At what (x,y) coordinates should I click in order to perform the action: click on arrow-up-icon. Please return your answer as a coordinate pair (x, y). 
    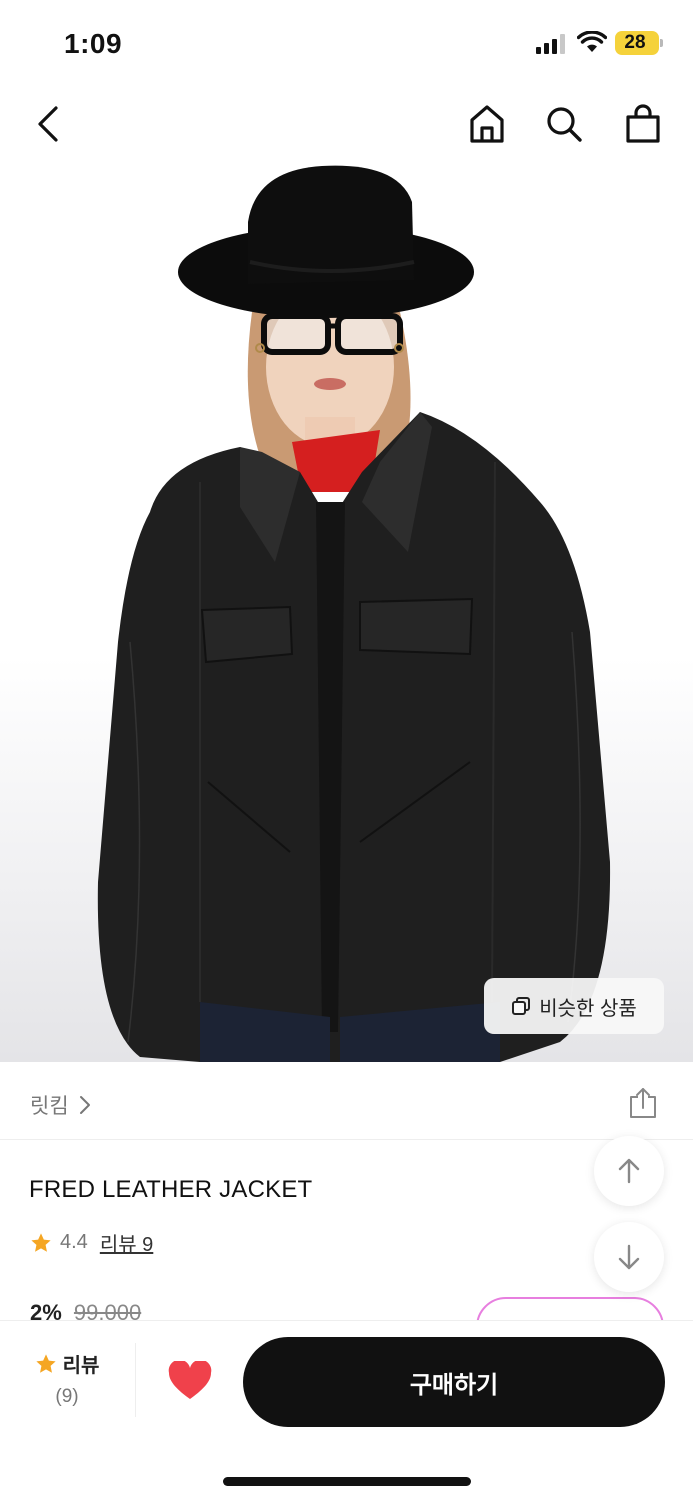
    Looking at the image, I should click on (629, 1171).